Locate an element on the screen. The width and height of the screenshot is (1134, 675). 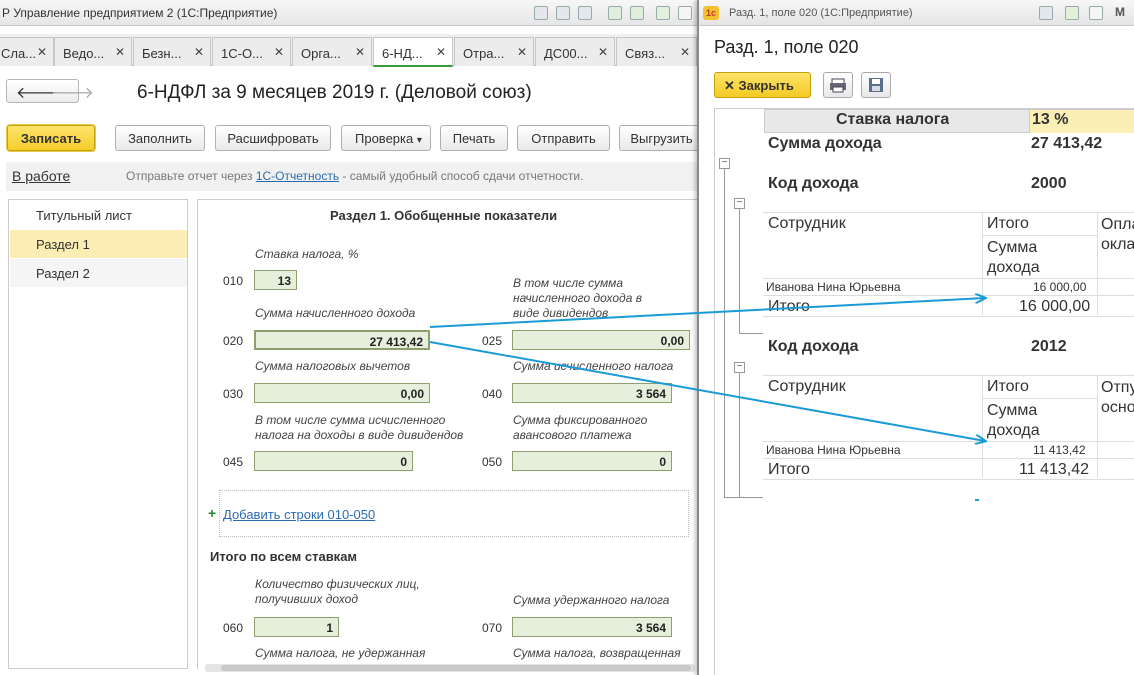
save-icon is located at coordinates (541, 13).